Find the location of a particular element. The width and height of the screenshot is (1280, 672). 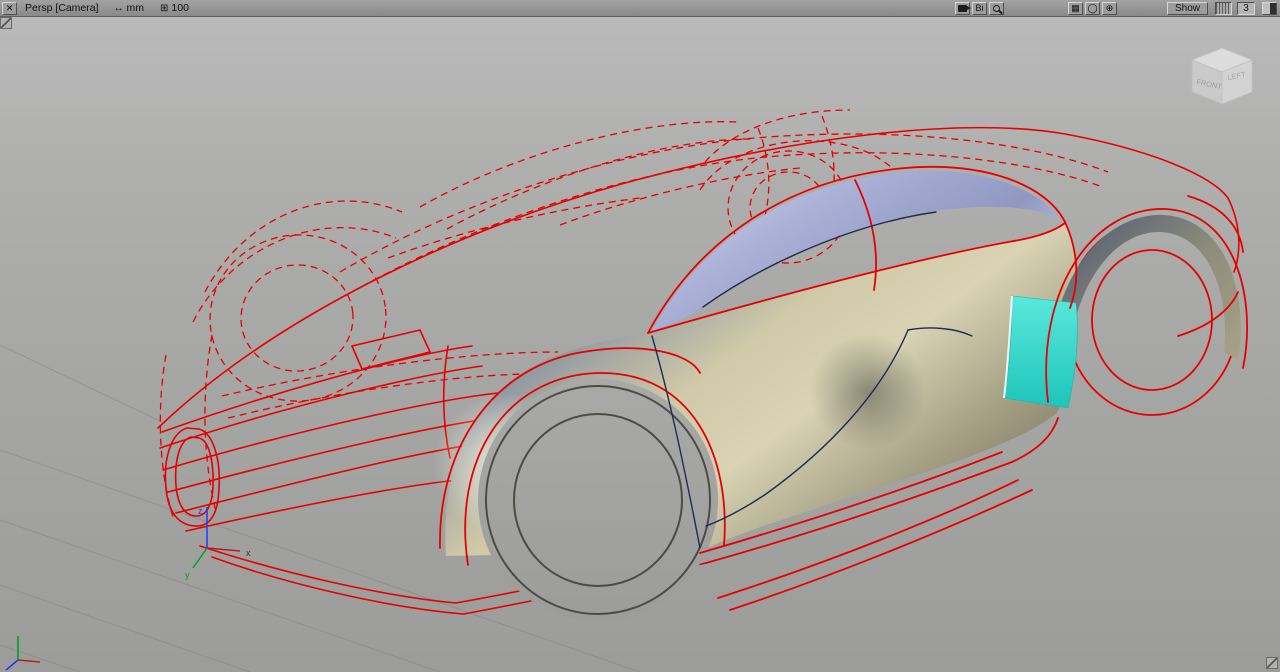

units-control: ↔ mm is located at coordinates (129, 8).